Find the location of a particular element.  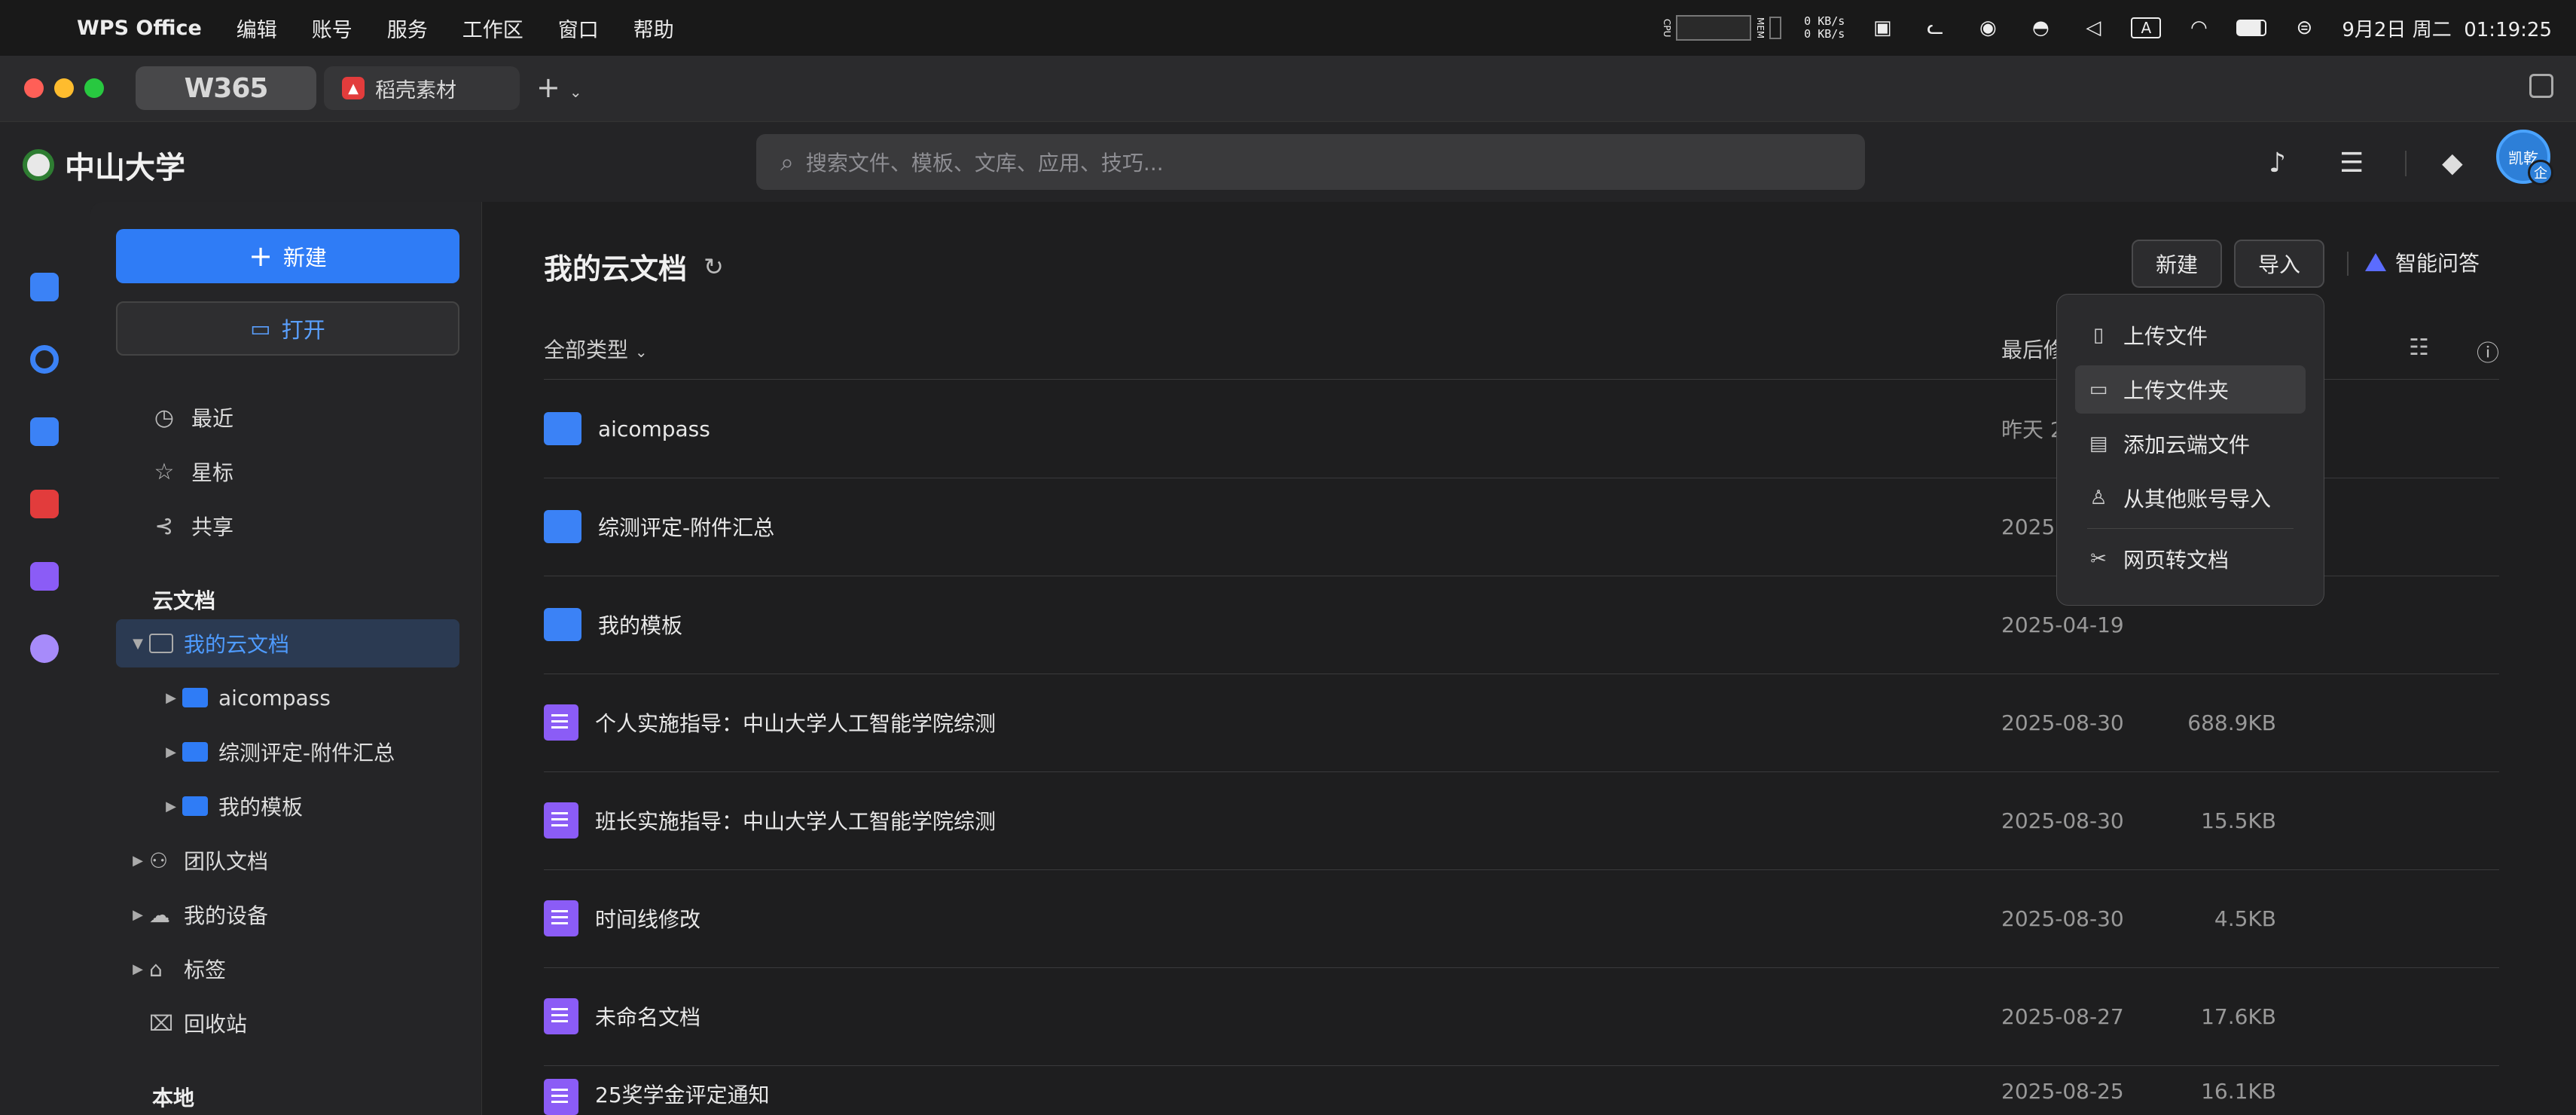

new-button: + 新建 is located at coordinates (288, 256).